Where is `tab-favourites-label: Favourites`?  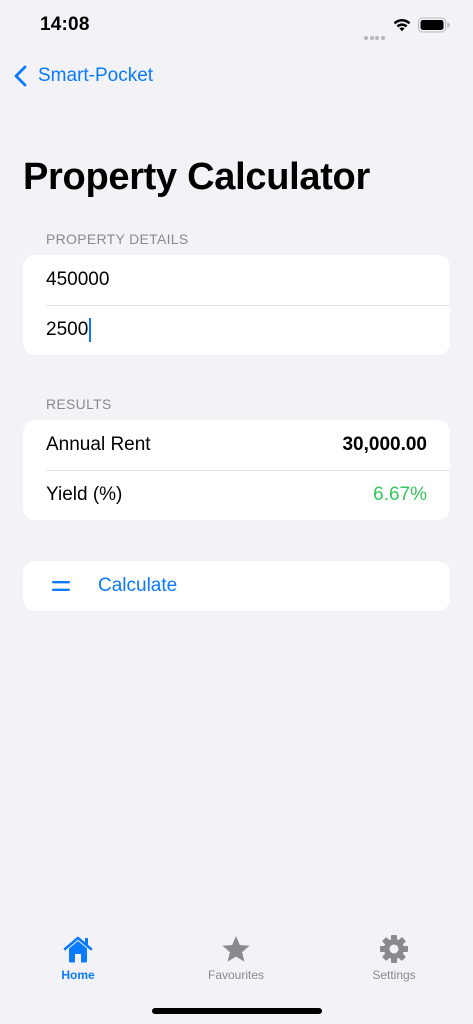 tab-favourites-label: Favourites is located at coordinates (236, 975).